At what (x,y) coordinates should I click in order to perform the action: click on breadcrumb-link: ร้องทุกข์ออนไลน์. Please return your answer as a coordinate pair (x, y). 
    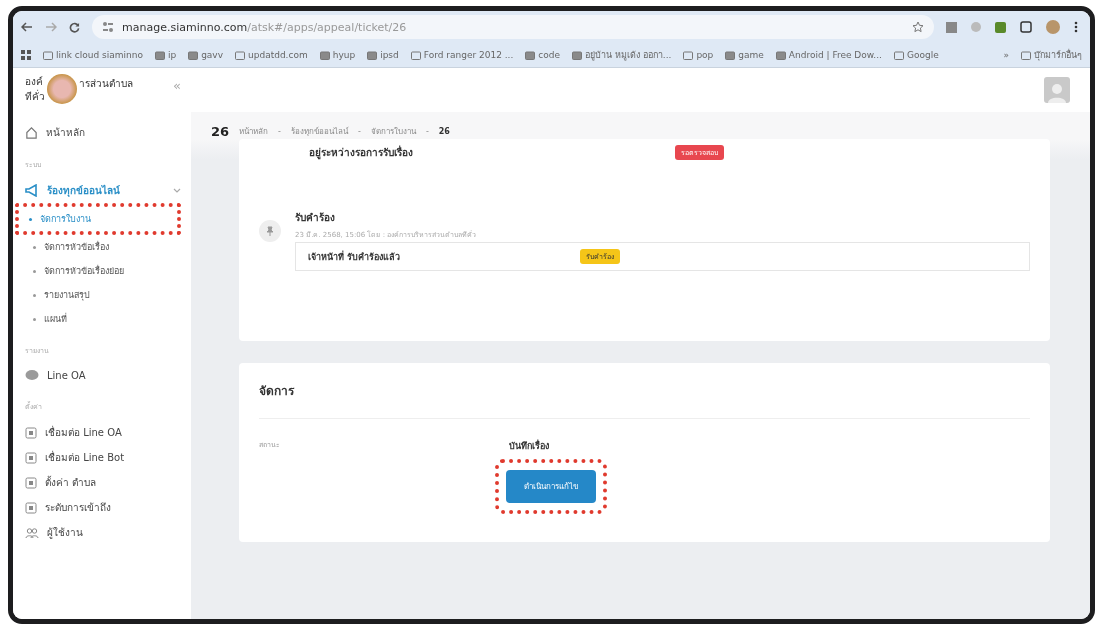
    Looking at the image, I should click on (319, 131).